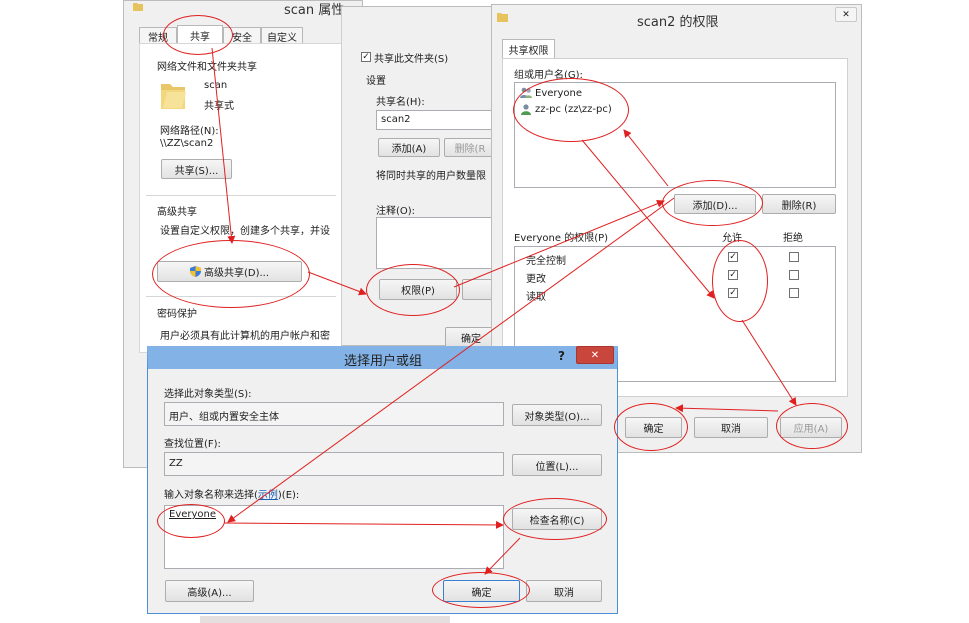  What do you see at coordinates (481, 591) in the screenshot?
I see `select-ok-button: 确定` at bounding box center [481, 591].